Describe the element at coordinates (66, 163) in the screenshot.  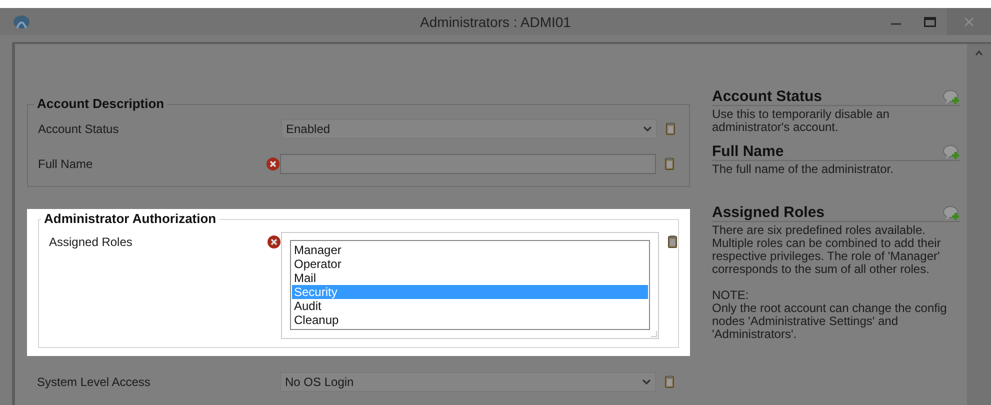
I see `field-label: Full Name` at that location.